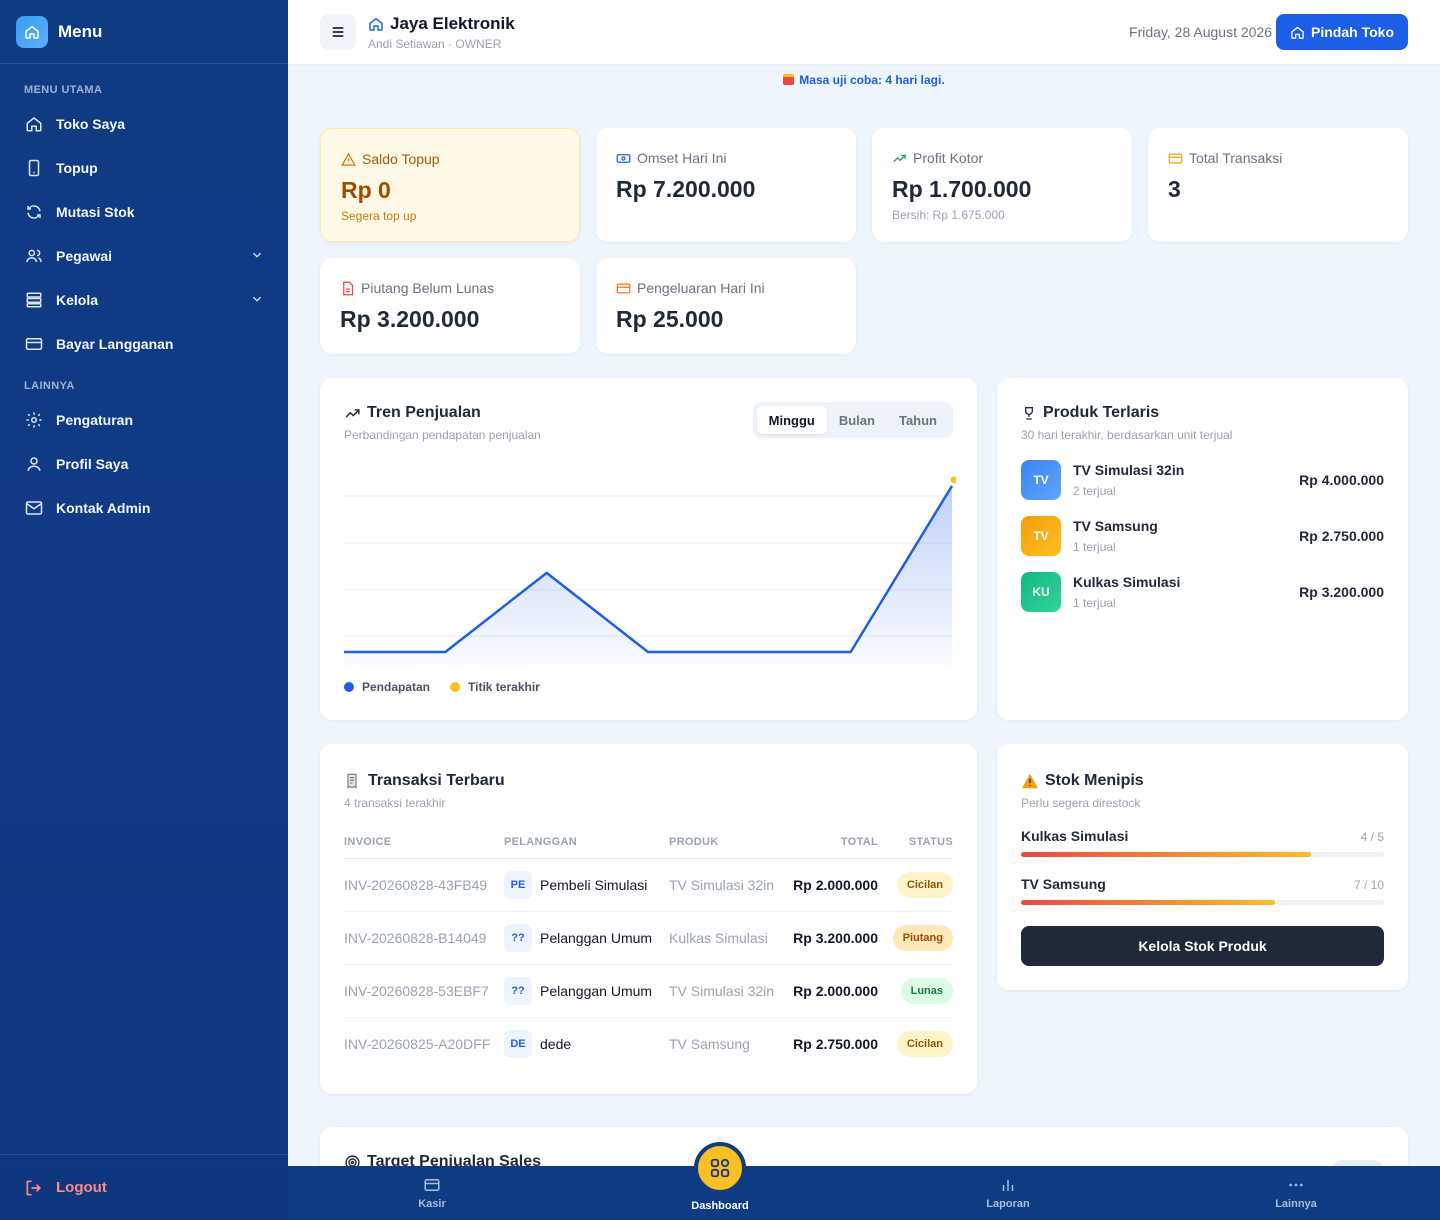  What do you see at coordinates (726, 938) in the screenshot?
I see `product-cell: Kulkas Simulasi` at bounding box center [726, 938].